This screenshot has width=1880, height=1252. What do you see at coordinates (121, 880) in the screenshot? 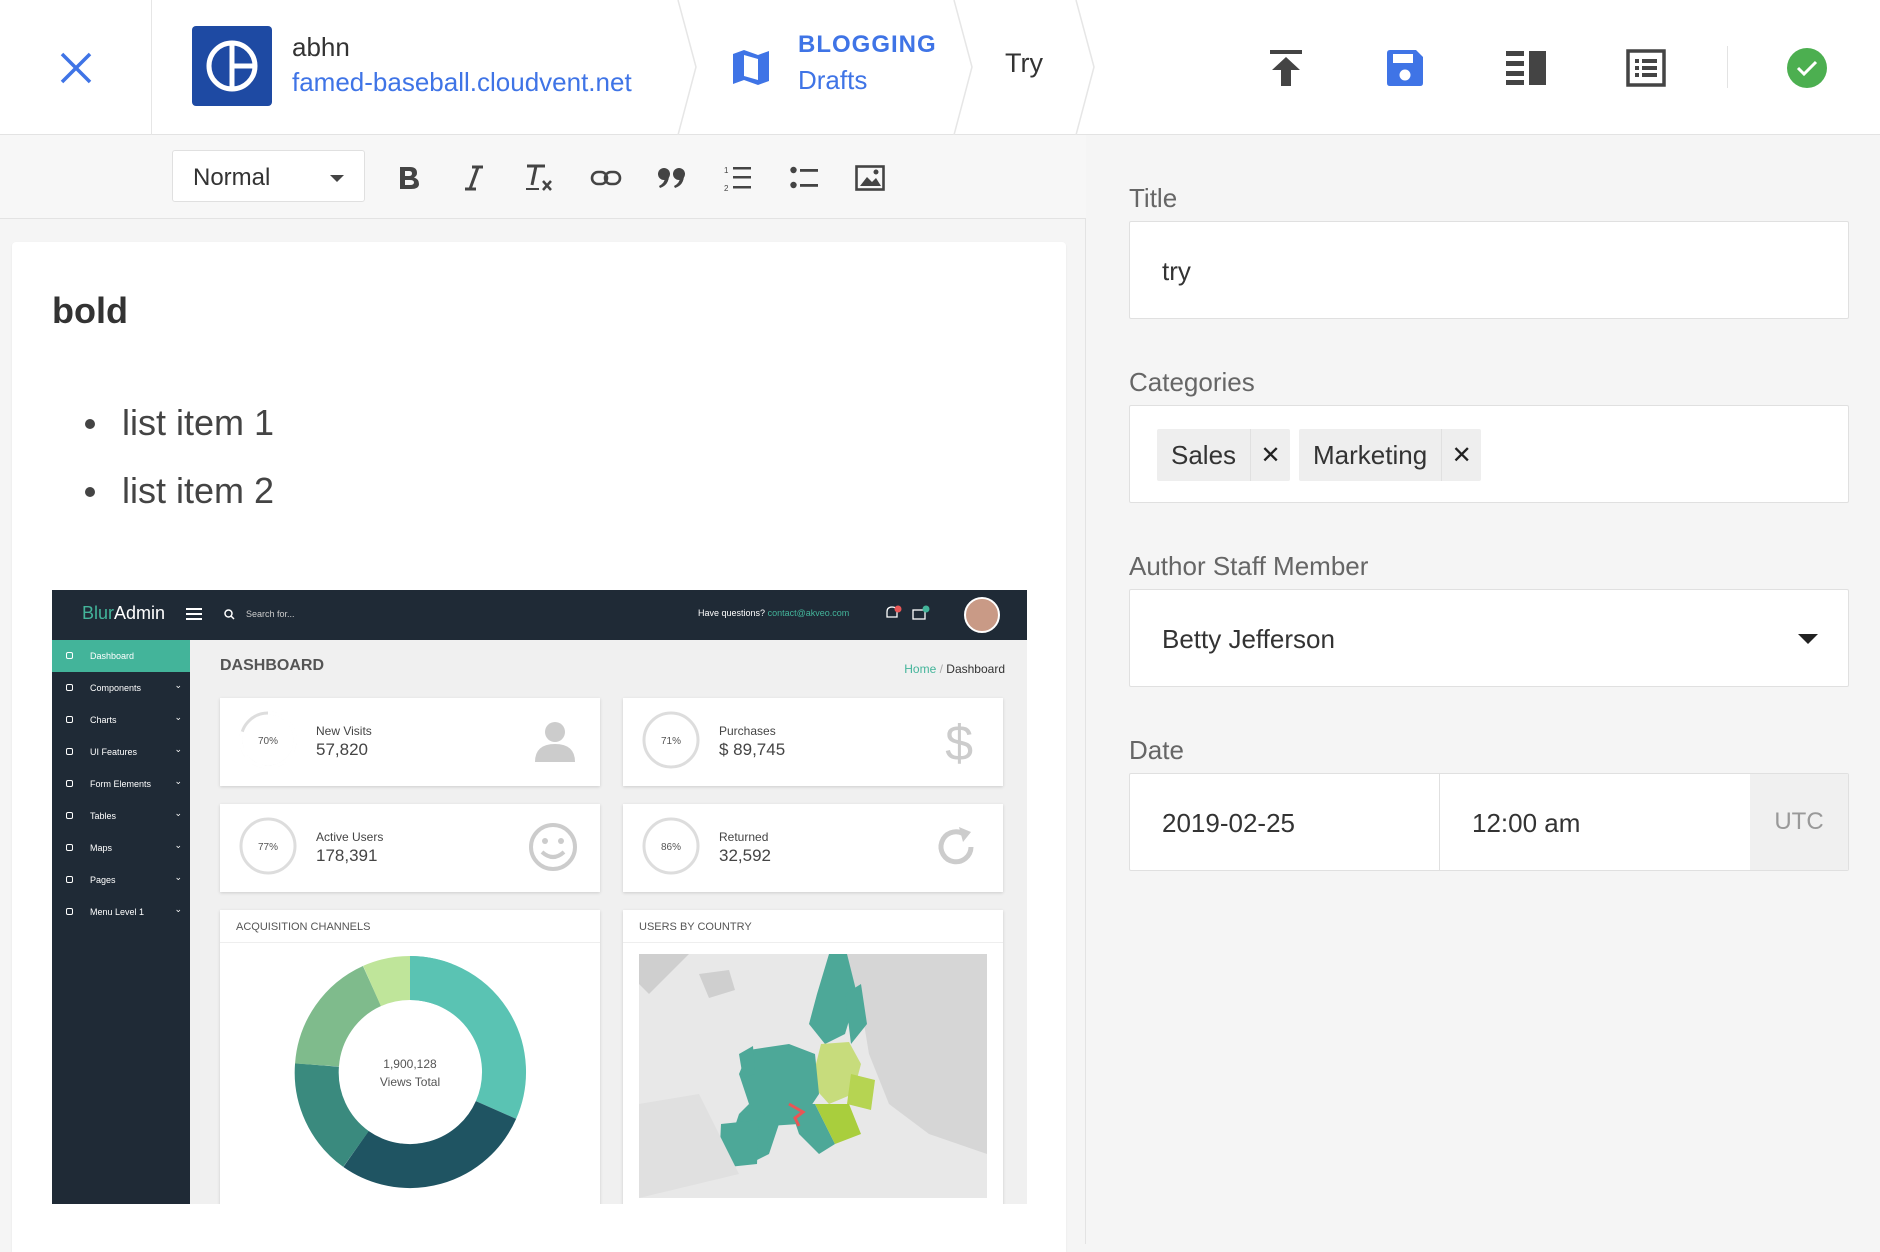
I see `dash-sidebar-item: Pages ⌄` at bounding box center [121, 880].